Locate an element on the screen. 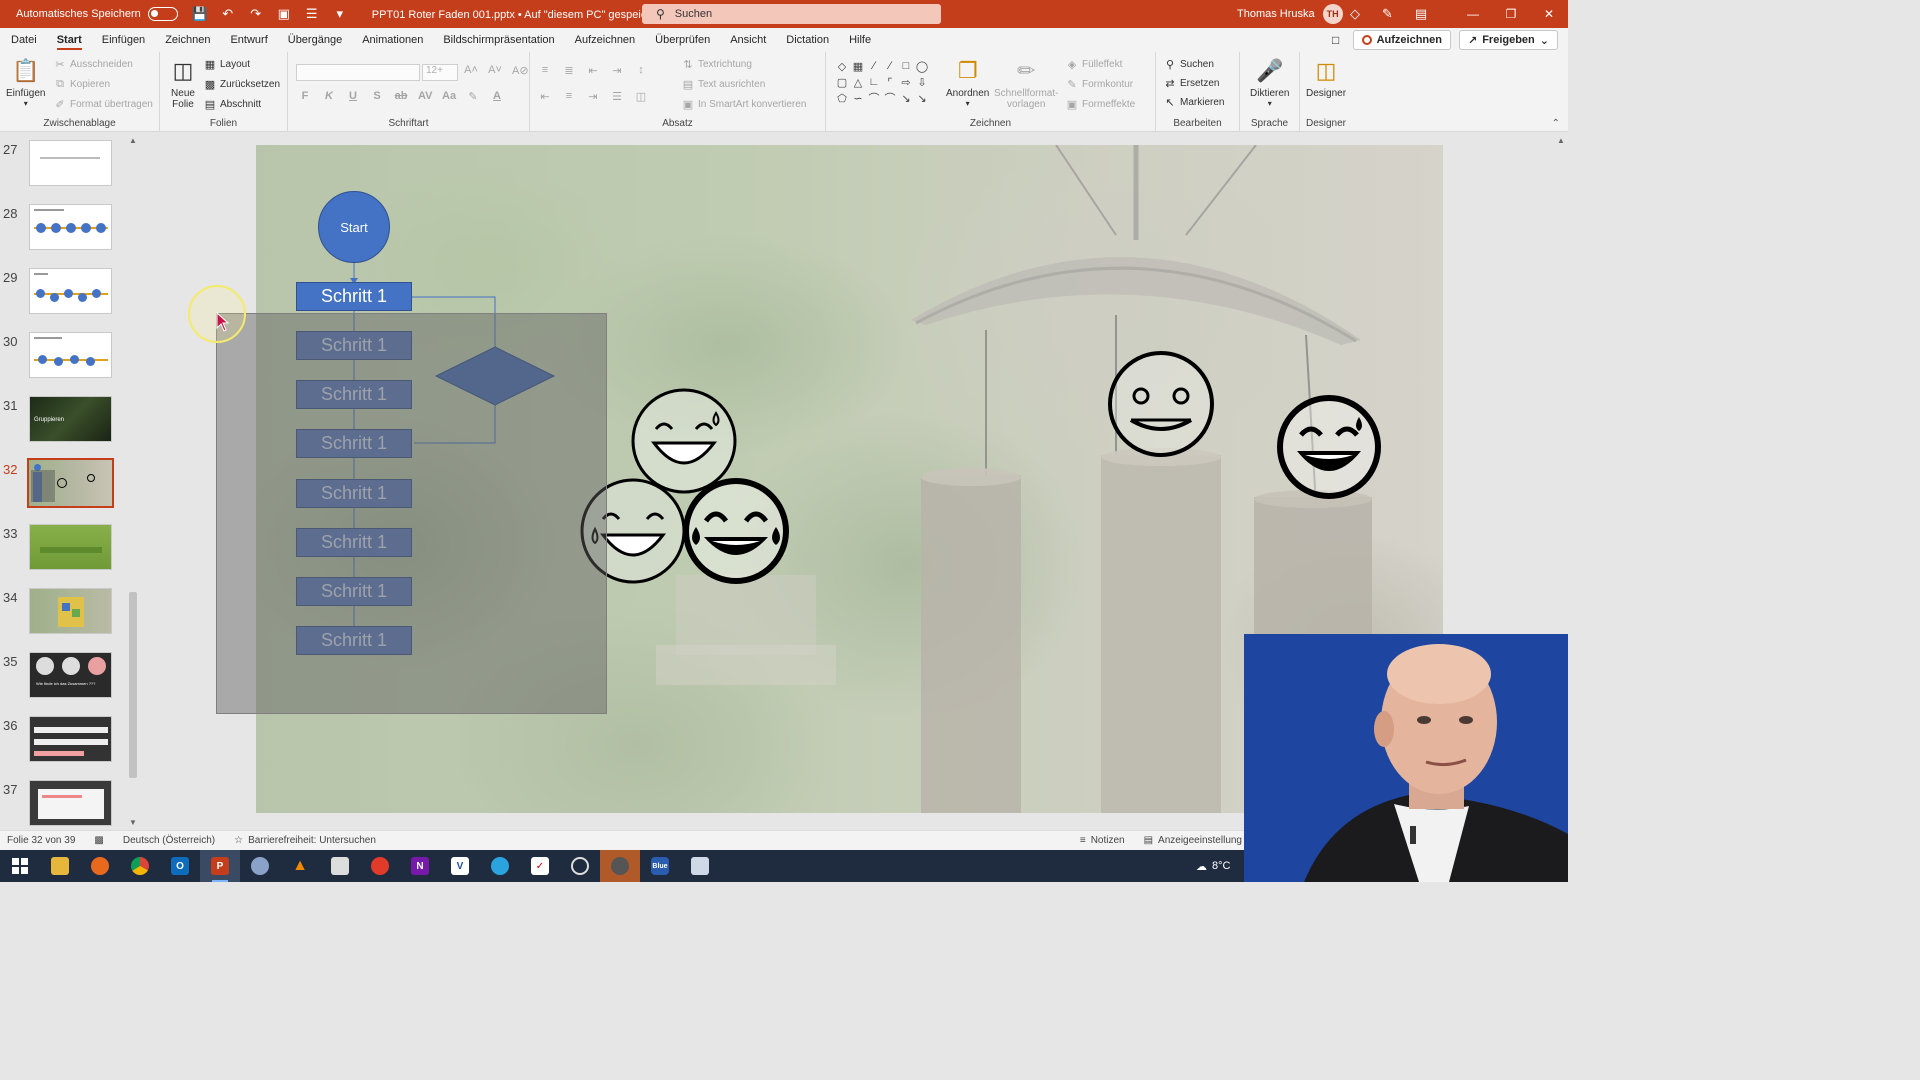 This screenshot has height=1080, width=1920. close-icon: ✕ is located at coordinates (1549, 14).